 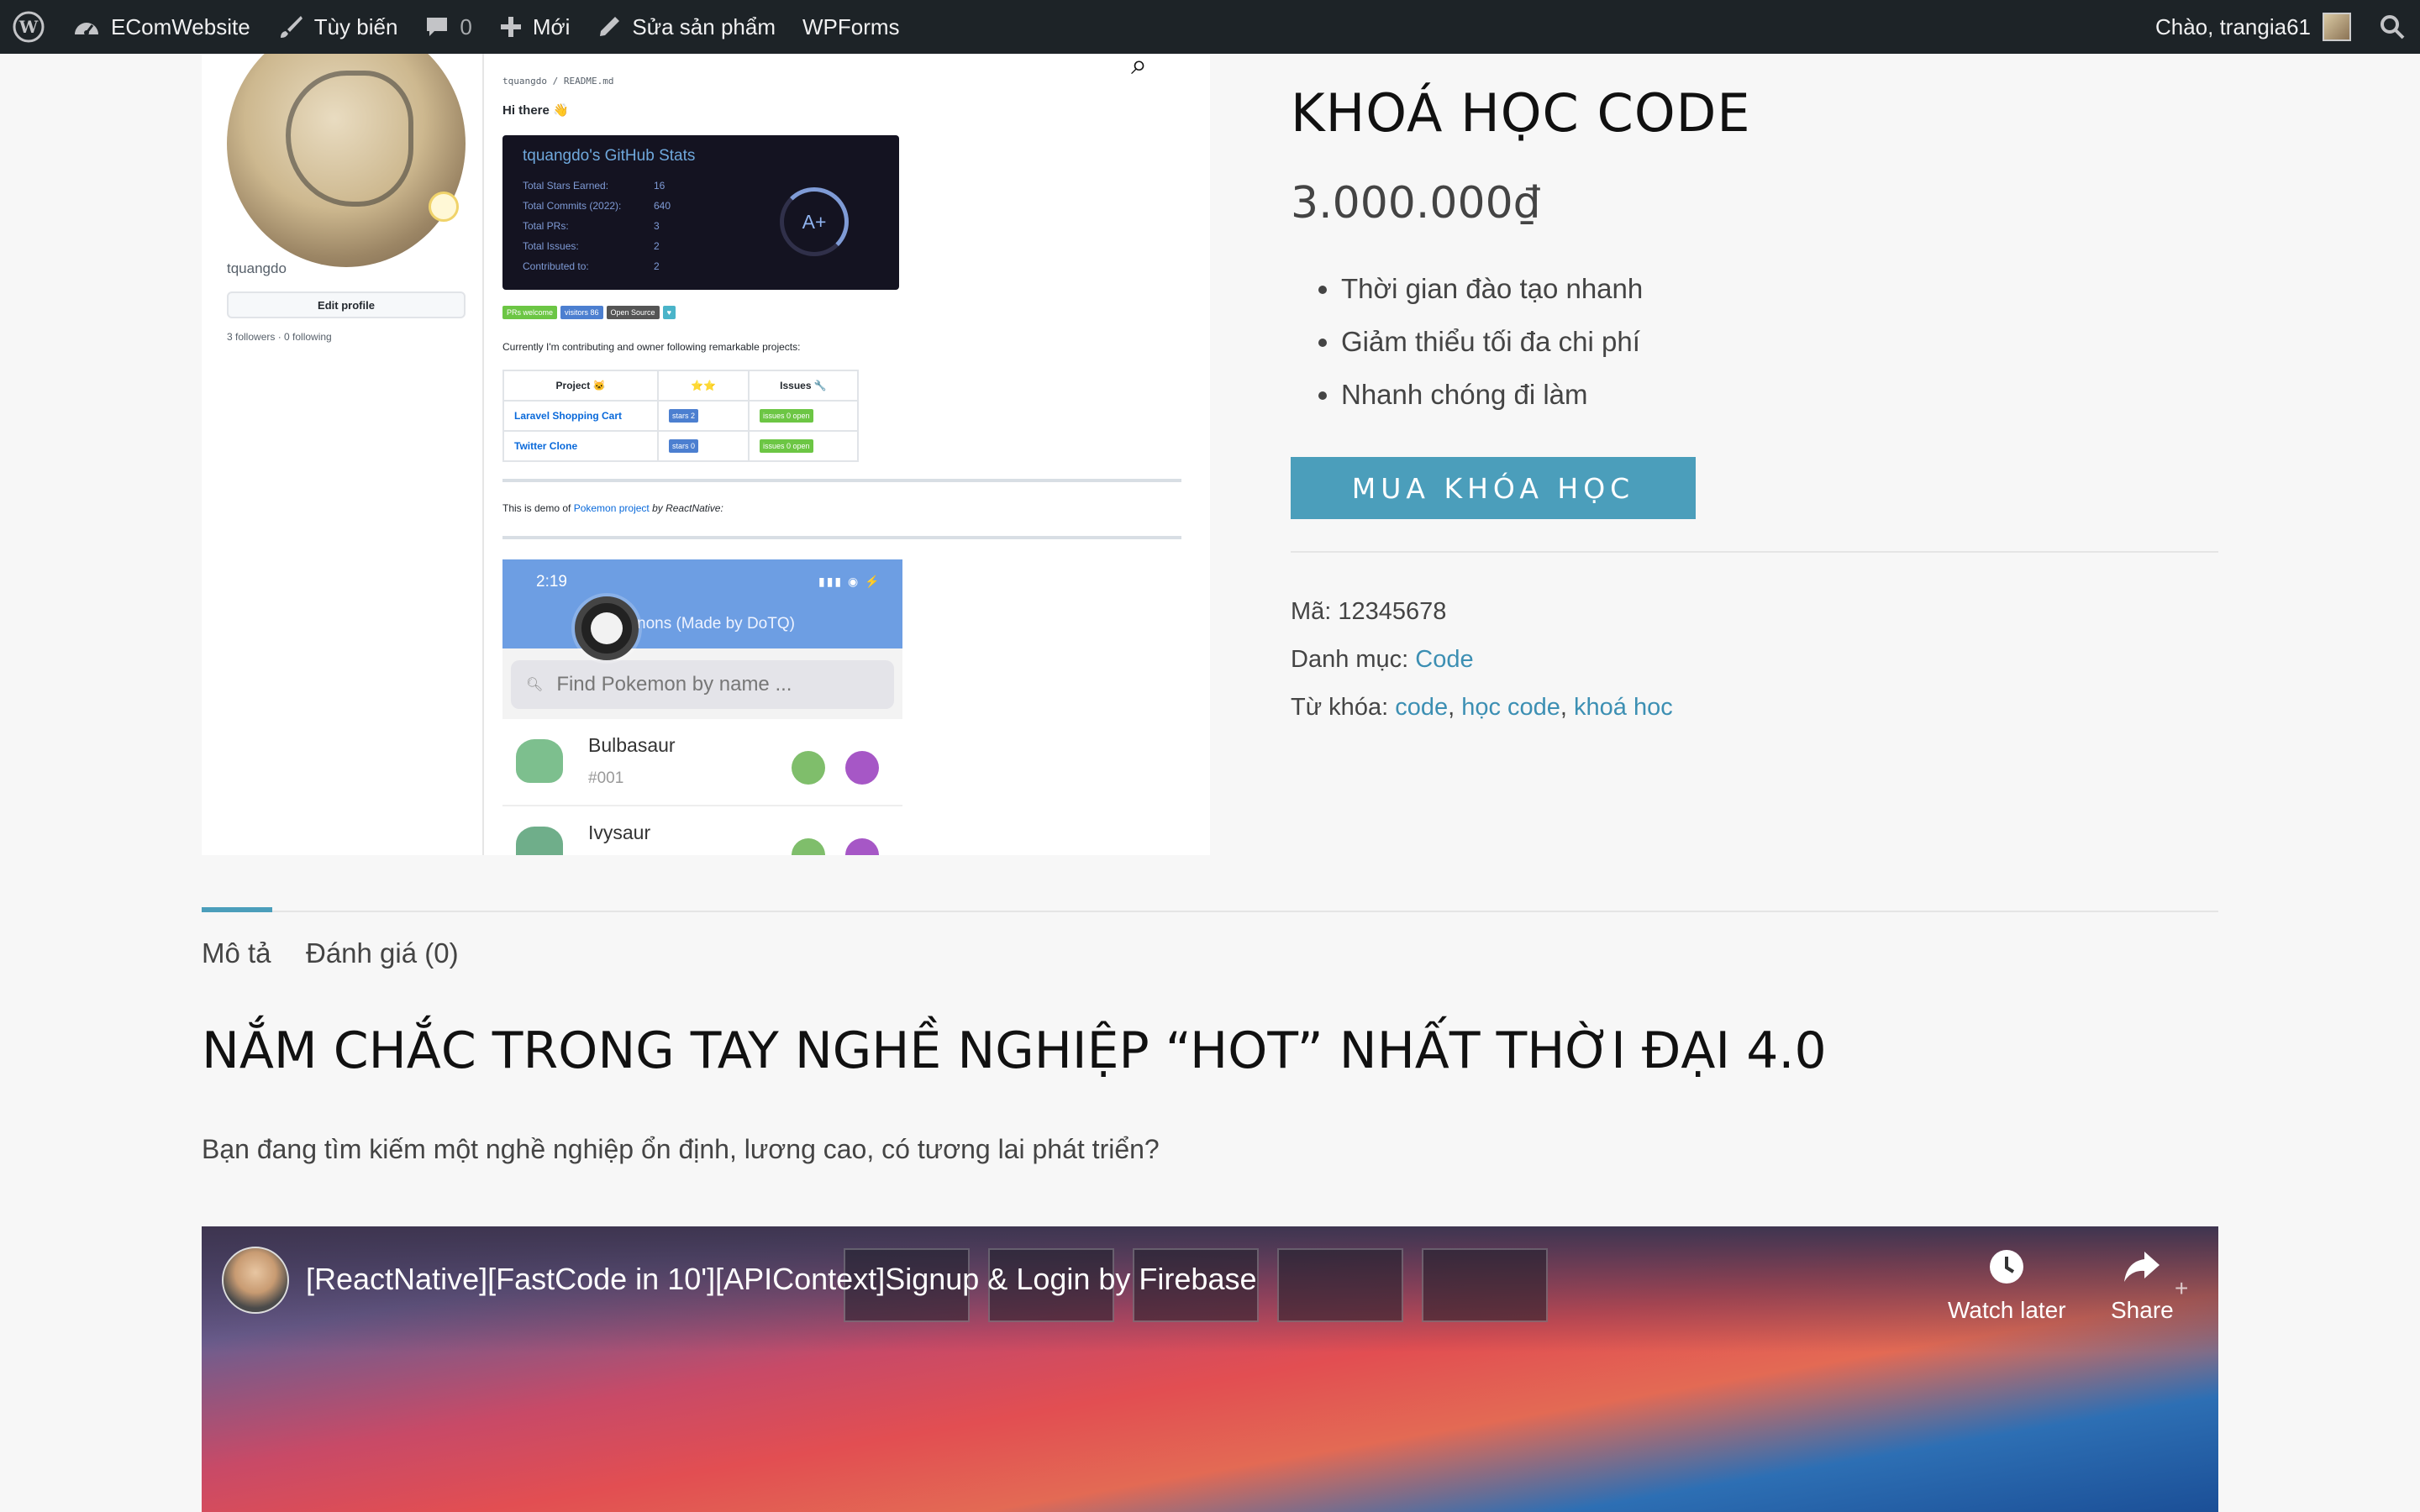 I want to click on my-account-menu: Chào, trangia61, so click(x=2253, y=27).